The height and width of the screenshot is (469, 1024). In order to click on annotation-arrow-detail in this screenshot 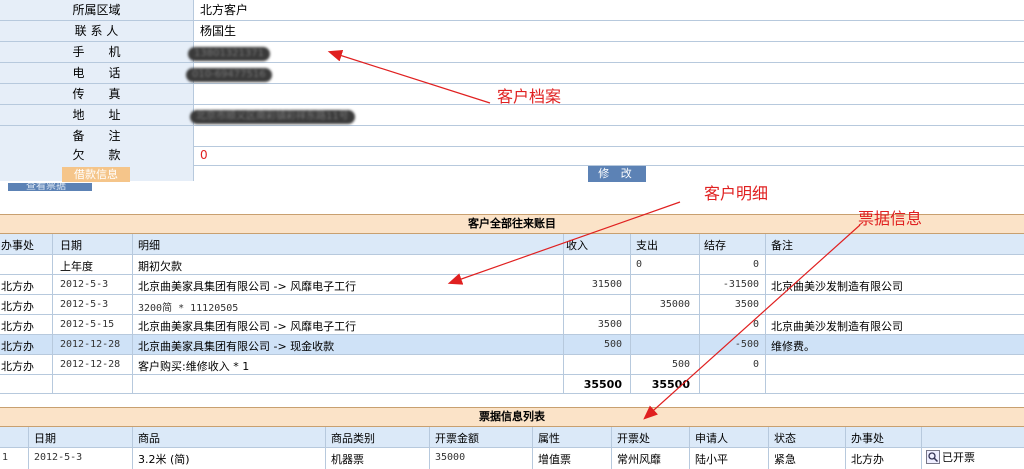, I will do `click(564, 243)`.